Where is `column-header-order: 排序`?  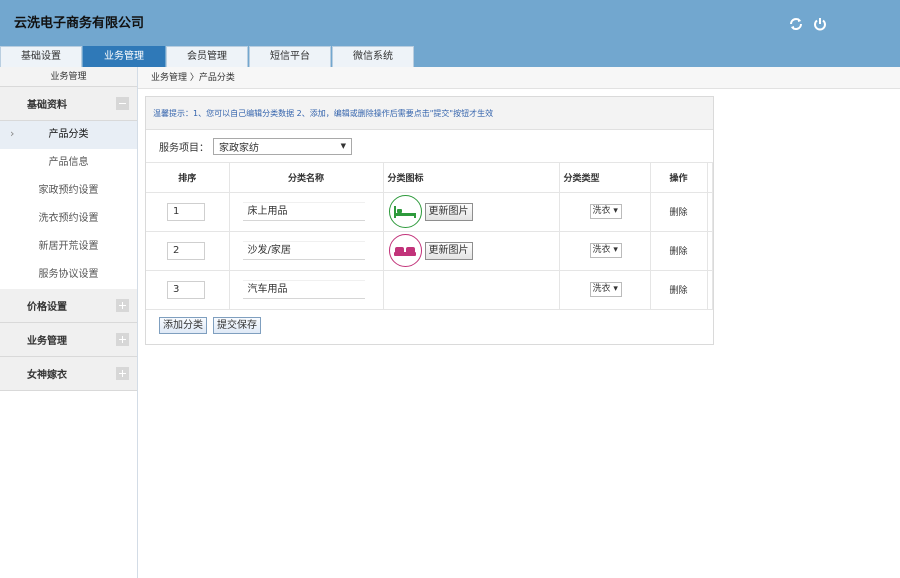 column-header-order: 排序 is located at coordinates (188, 178).